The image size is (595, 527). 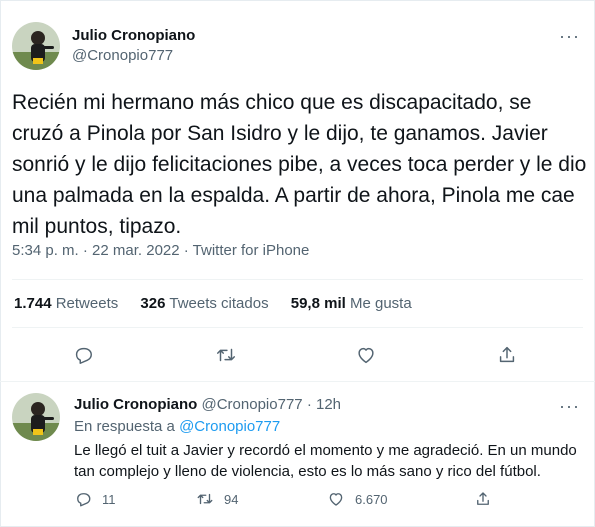 What do you see at coordinates (229, 426) in the screenshot?
I see `replying-to-handle-link: @Cronopio777` at bounding box center [229, 426].